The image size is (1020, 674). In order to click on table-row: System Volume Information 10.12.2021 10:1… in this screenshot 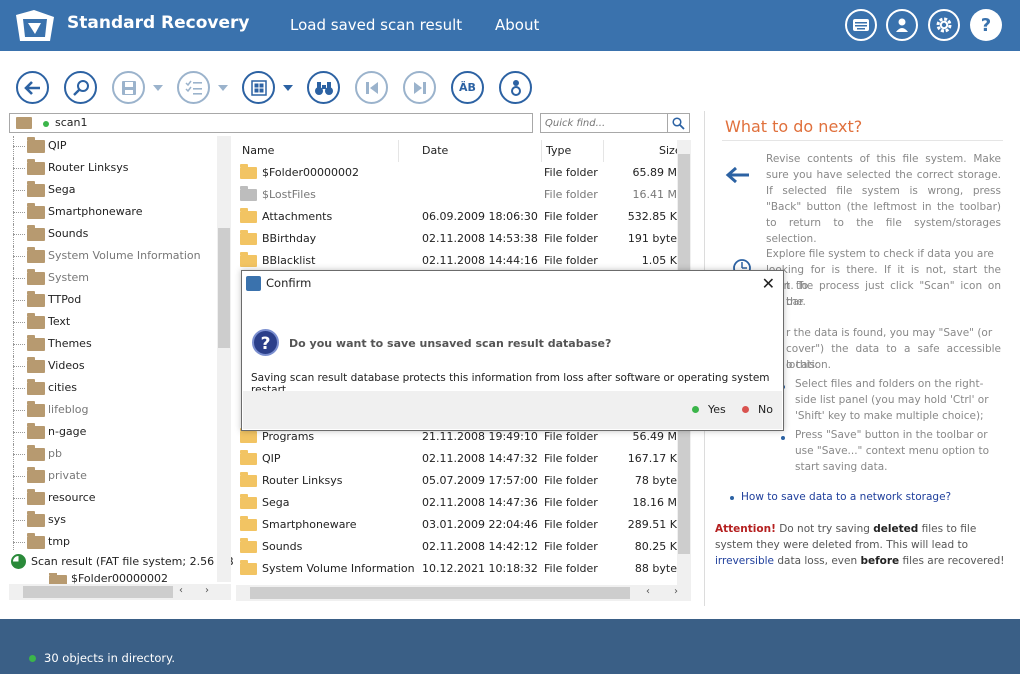, I will do `click(456, 569)`.